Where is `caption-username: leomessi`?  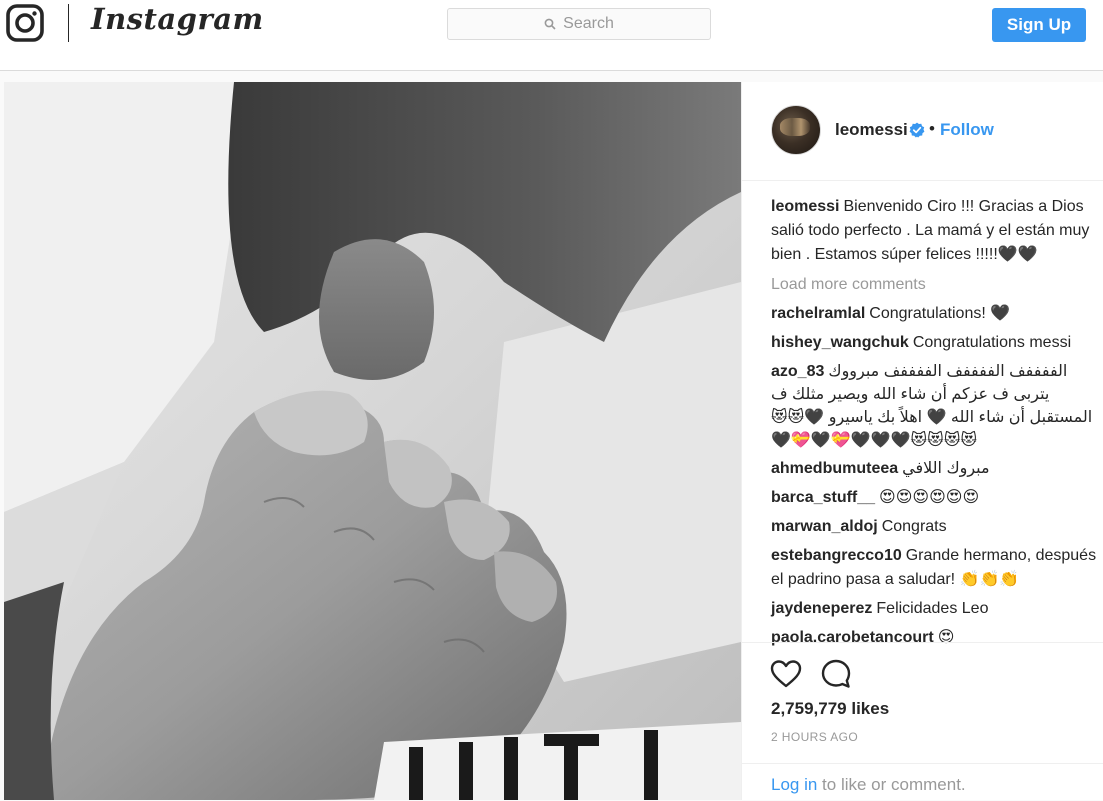 caption-username: leomessi is located at coordinates (805, 206).